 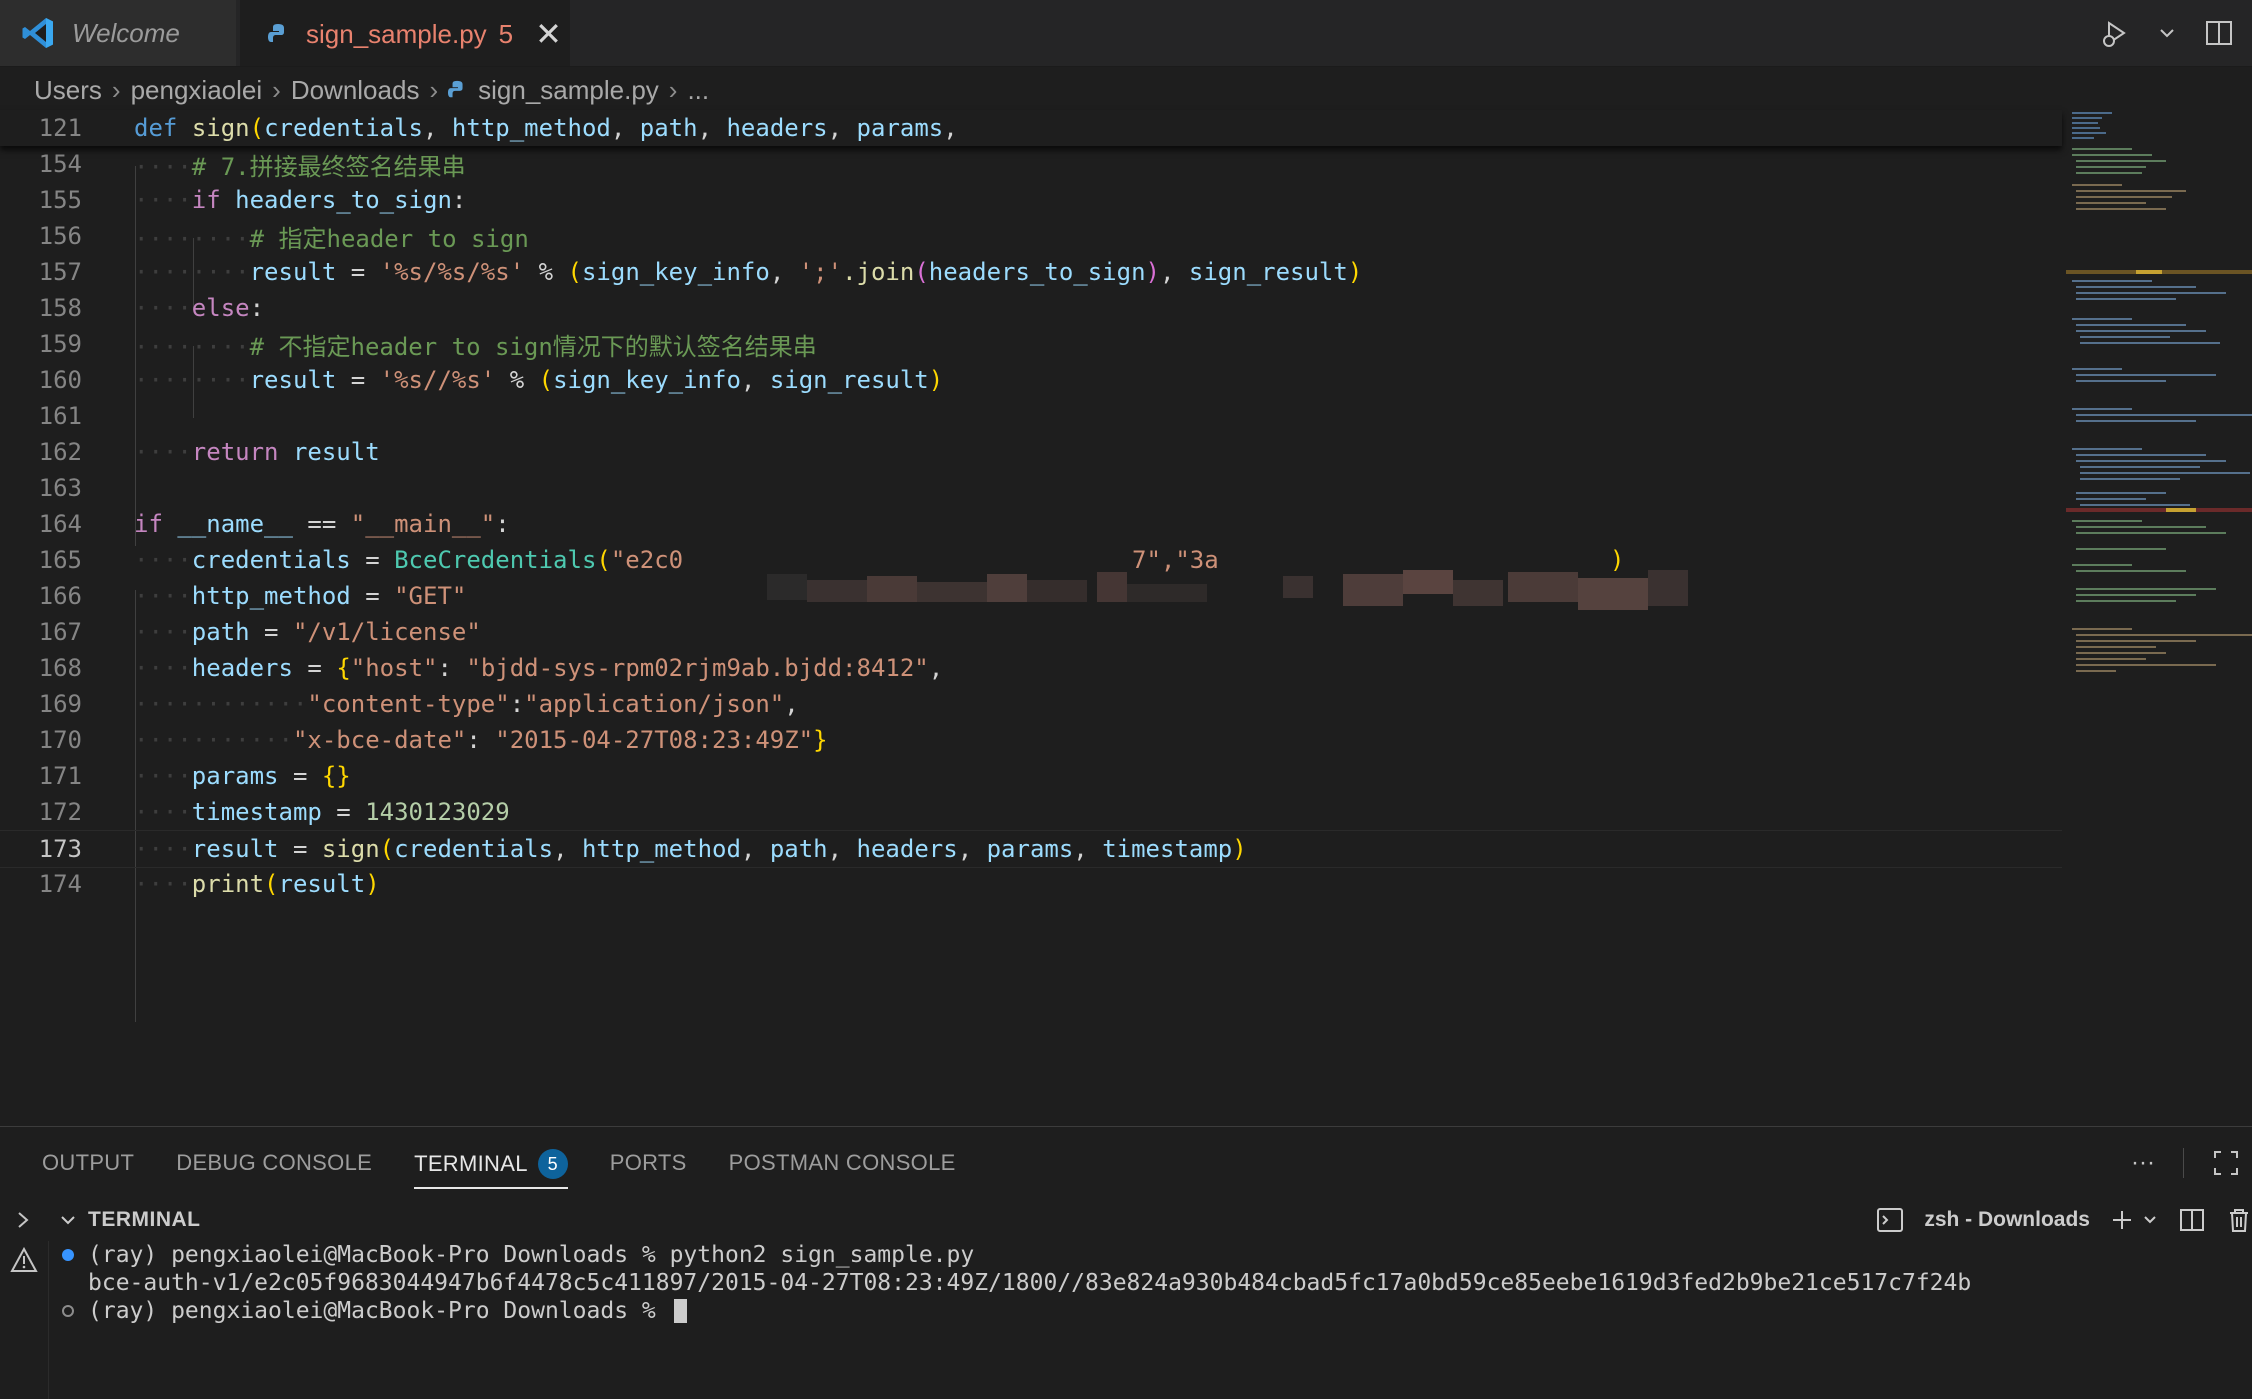 What do you see at coordinates (648, 1163) in the screenshot?
I see `tab-ports: PORTS` at bounding box center [648, 1163].